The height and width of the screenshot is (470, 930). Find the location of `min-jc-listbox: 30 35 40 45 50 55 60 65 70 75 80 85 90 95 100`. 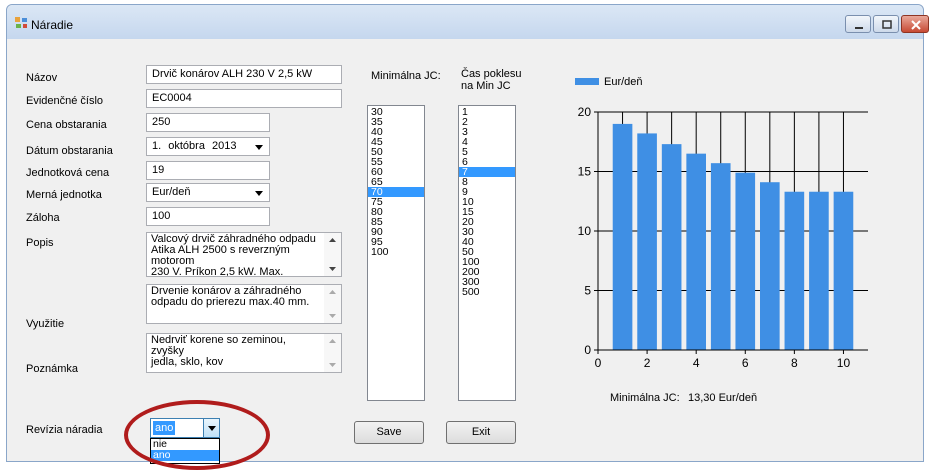

min-jc-listbox: 30 35 40 45 50 55 60 65 70 75 80 85 90 95 100 is located at coordinates (396, 253).